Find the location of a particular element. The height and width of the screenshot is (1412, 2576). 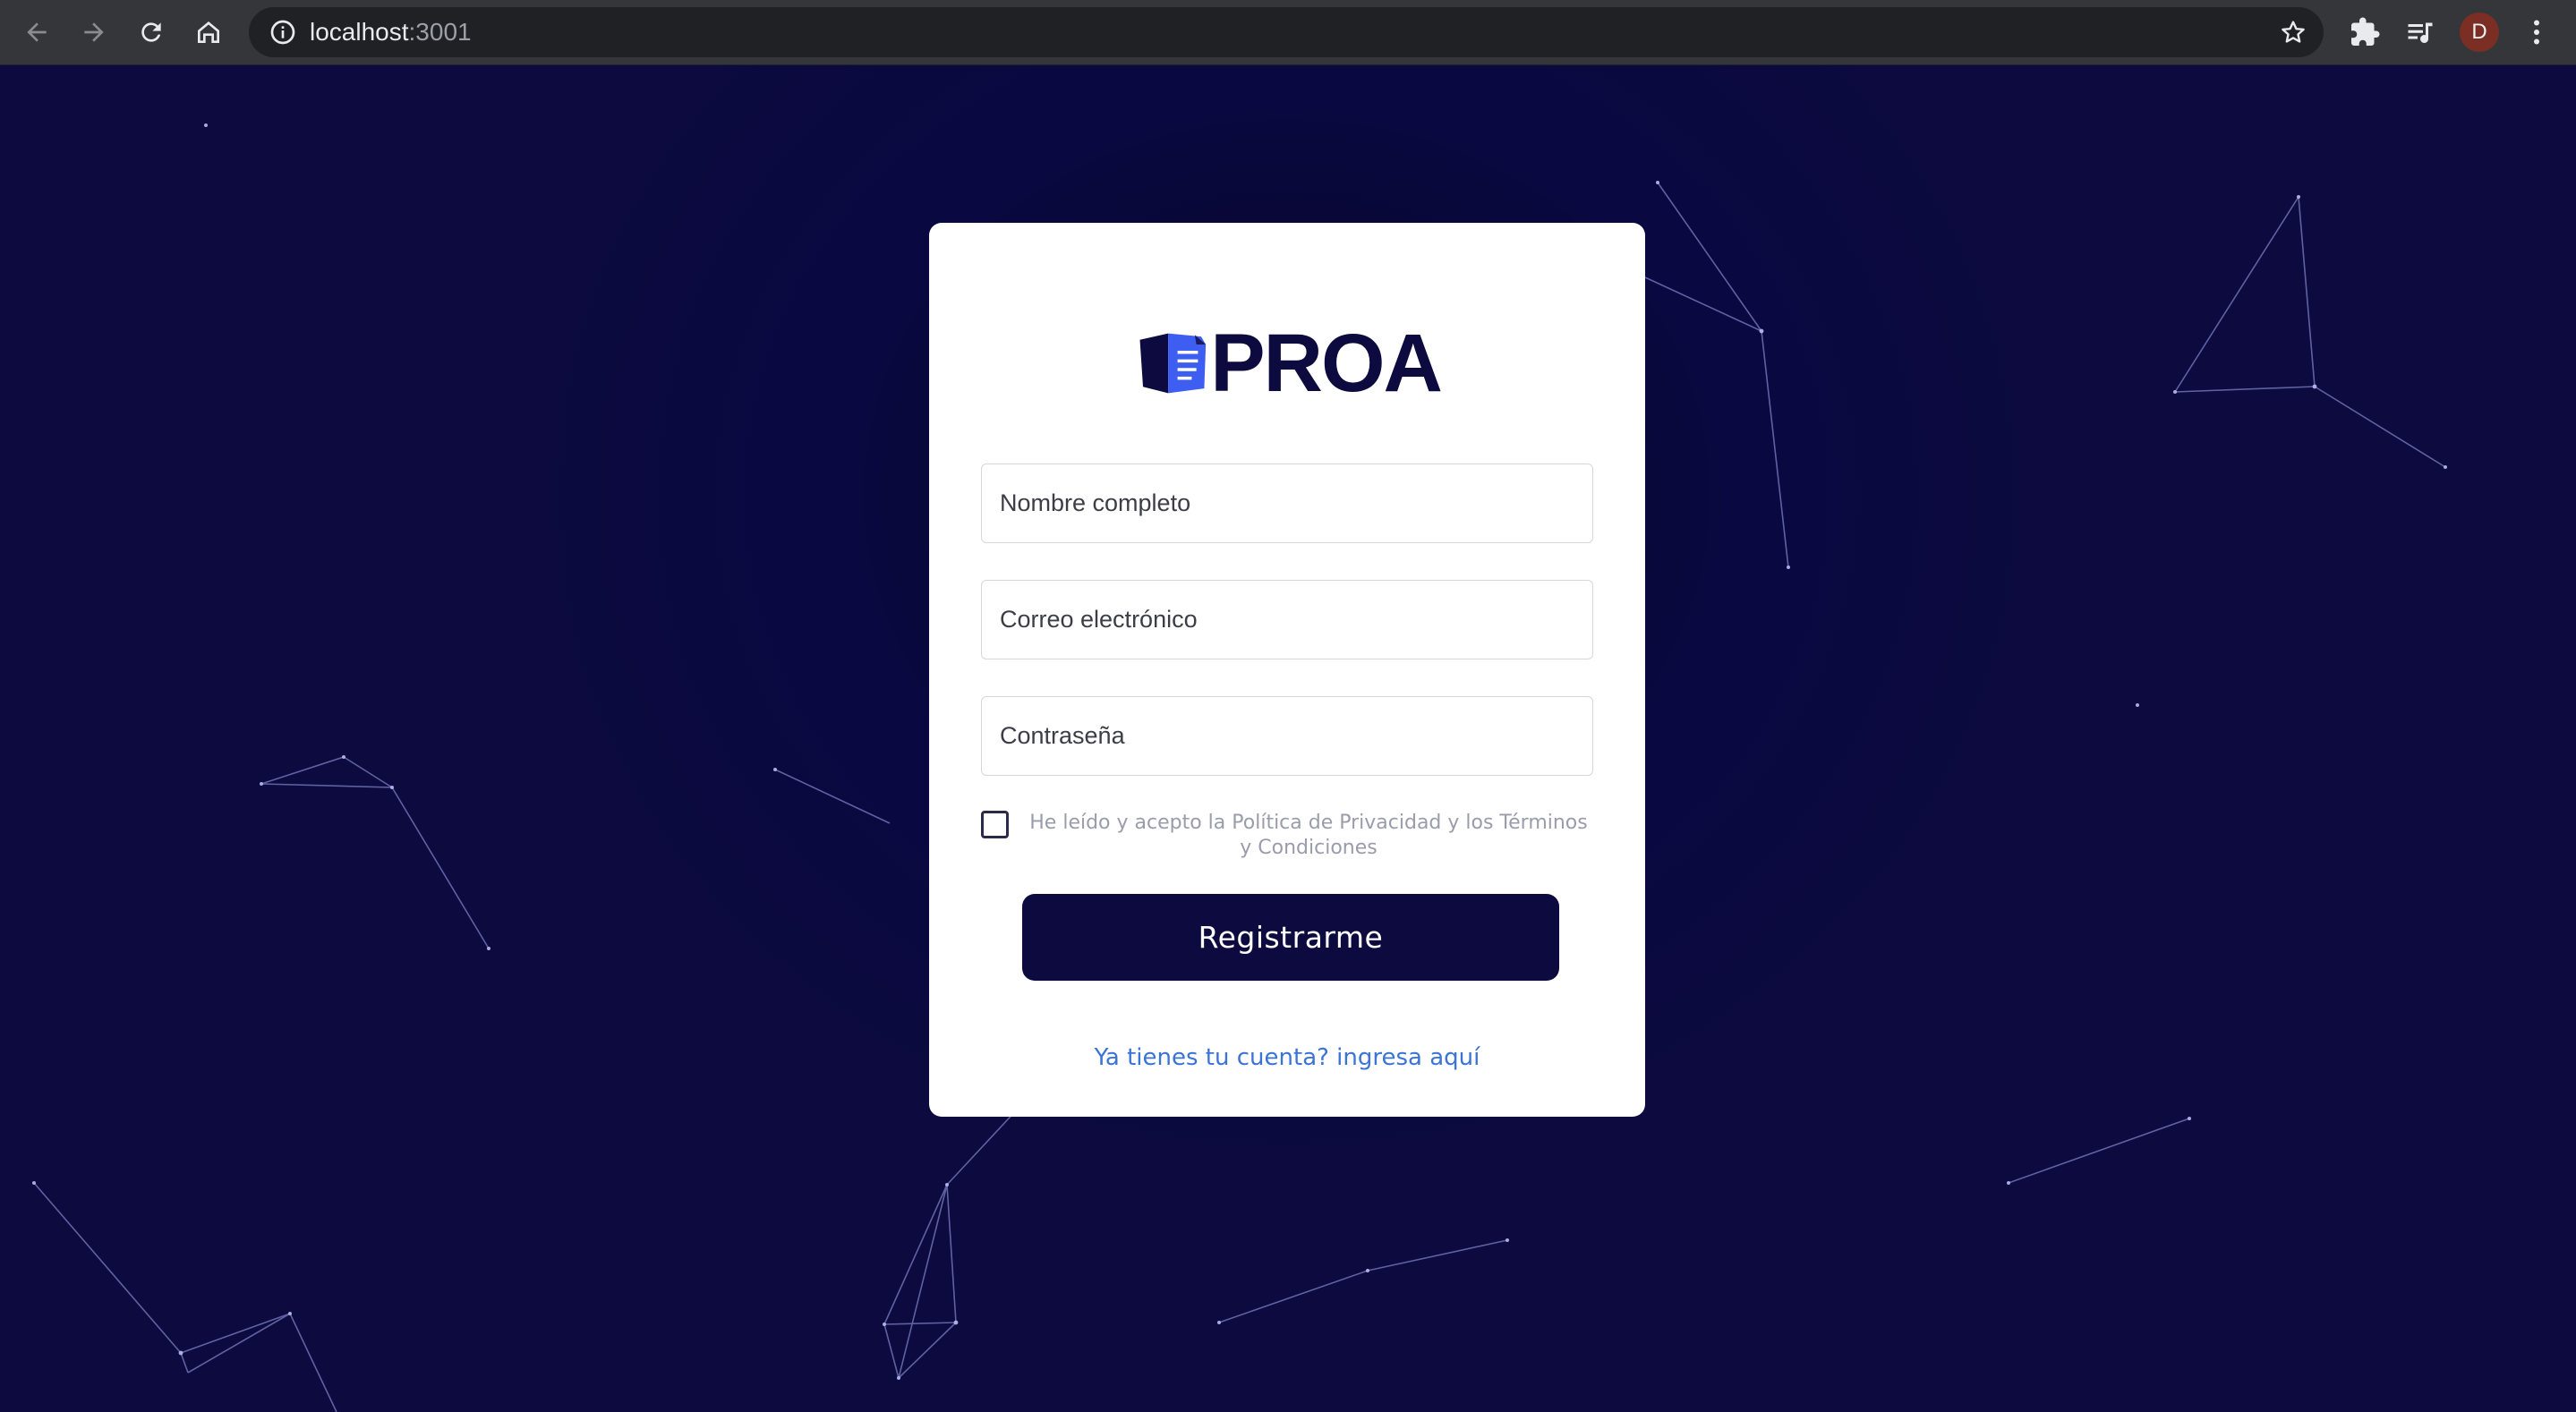

url-port: :3001 is located at coordinates (440, 32).